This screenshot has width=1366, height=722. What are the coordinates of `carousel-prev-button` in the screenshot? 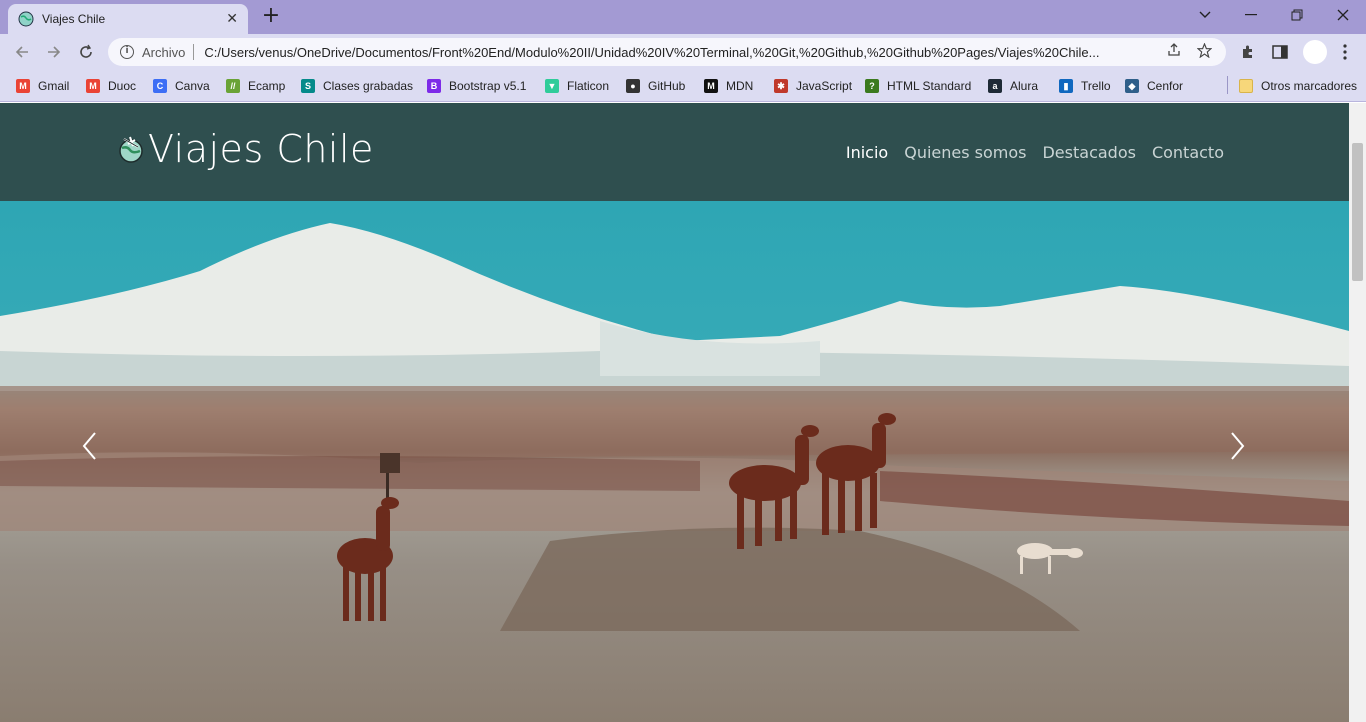 It's located at (100, 455).